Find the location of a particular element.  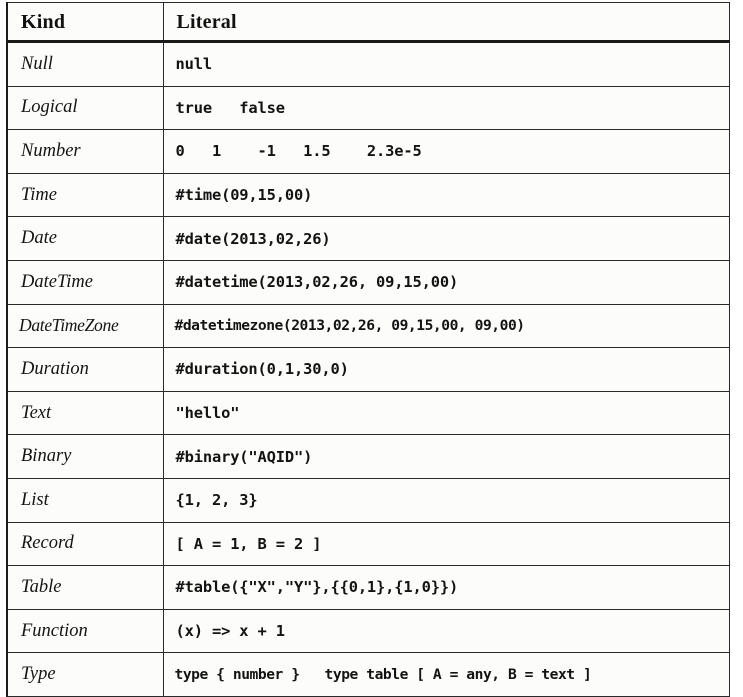

kind-label: Duration is located at coordinates (55, 368).